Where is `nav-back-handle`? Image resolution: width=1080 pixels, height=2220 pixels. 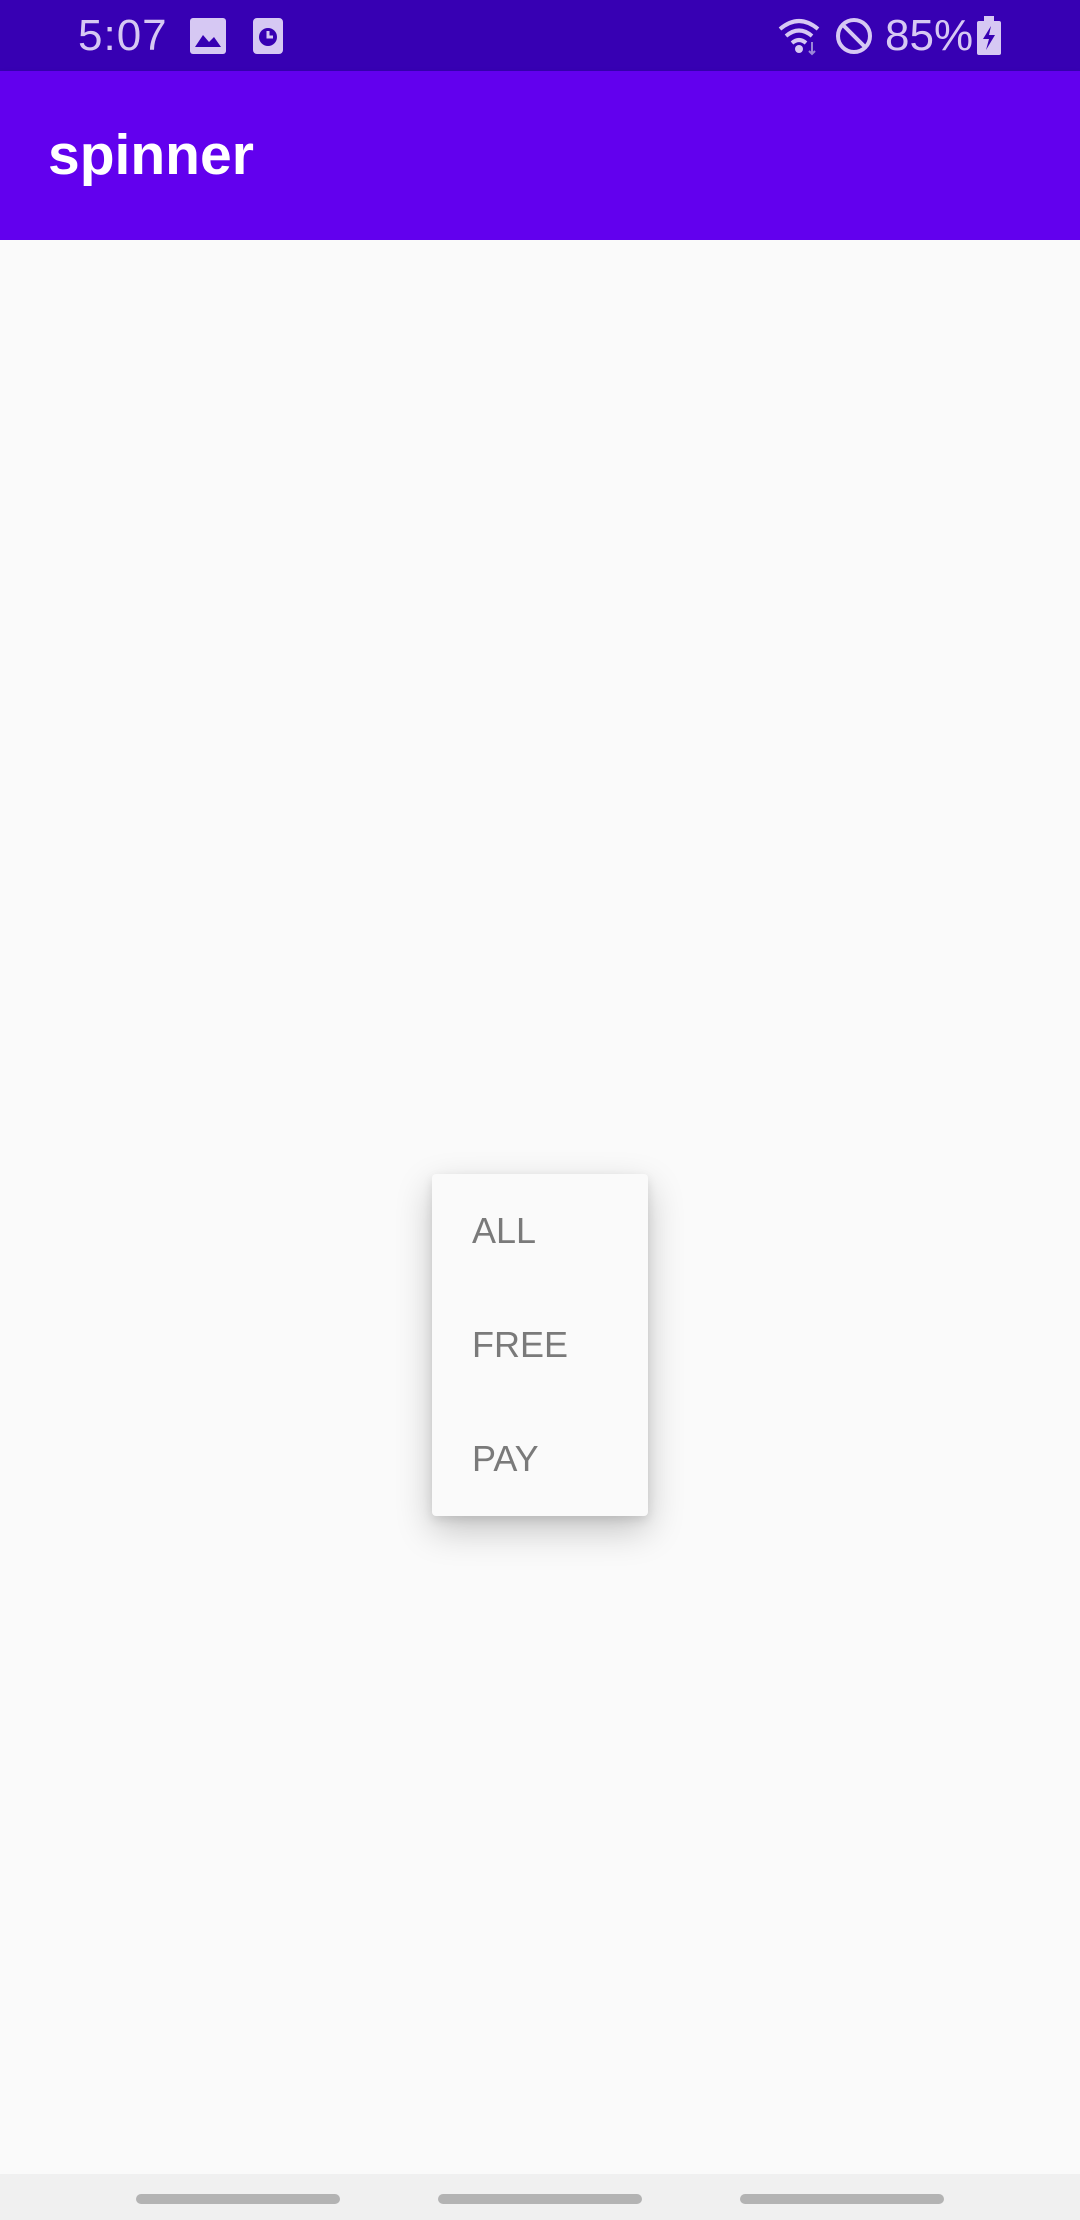
nav-back-handle is located at coordinates (238, 2199).